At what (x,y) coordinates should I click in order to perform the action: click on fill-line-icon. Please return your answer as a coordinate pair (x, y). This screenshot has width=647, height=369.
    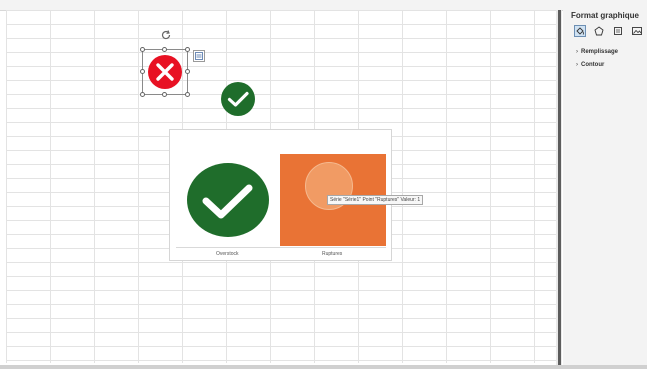
    Looking at the image, I should click on (580, 31).